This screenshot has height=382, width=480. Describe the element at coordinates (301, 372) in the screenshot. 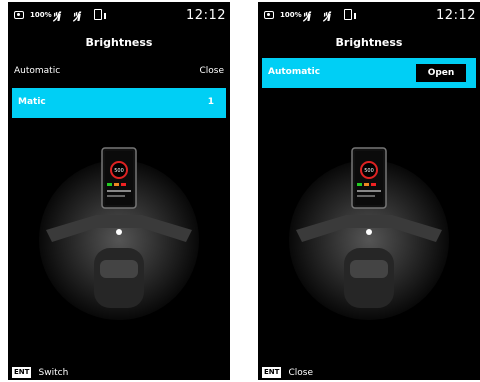

I see `footer-action-label: Close` at that location.